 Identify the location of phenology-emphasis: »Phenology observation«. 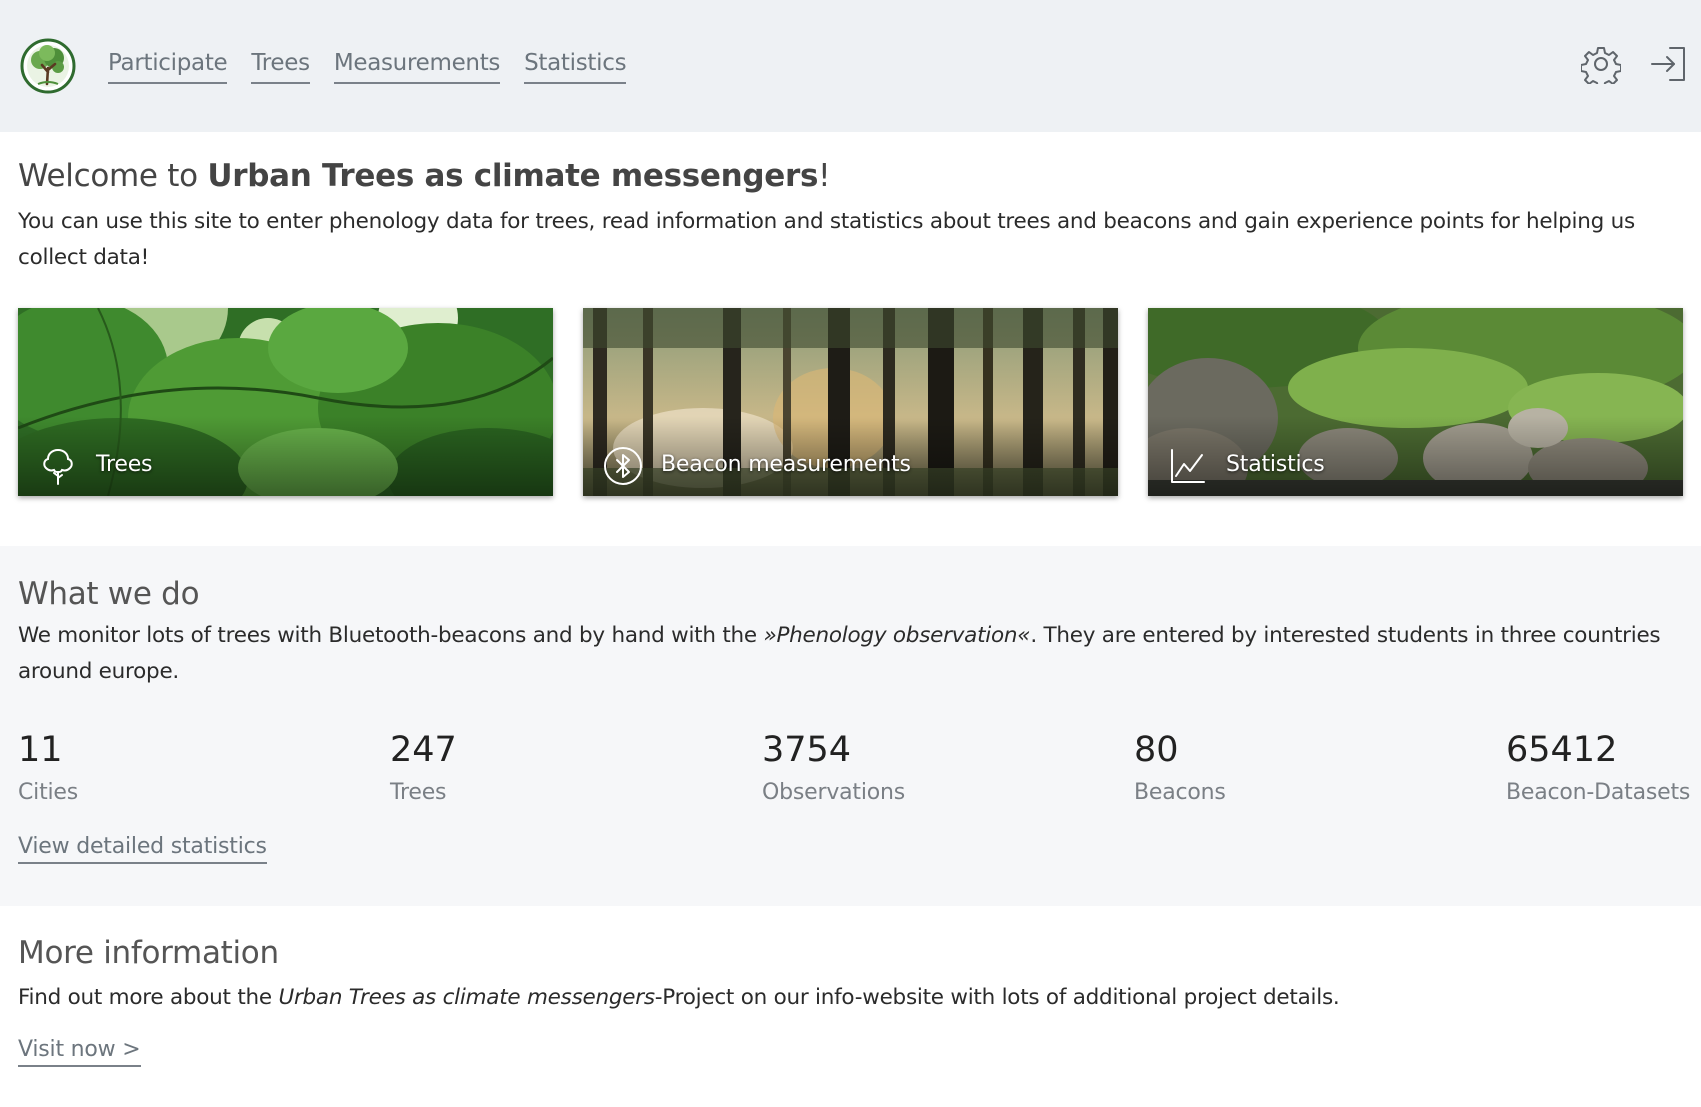
(897, 635).